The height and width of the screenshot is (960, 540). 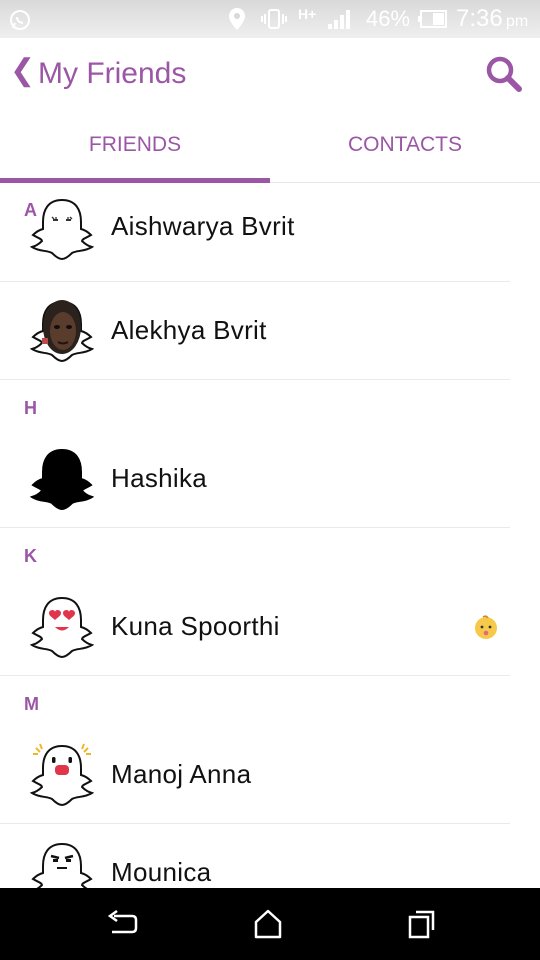 What do you see at coordinates (432, 19) in the screenshot?
I see `battery-icon` at bounding box center [432, 19].